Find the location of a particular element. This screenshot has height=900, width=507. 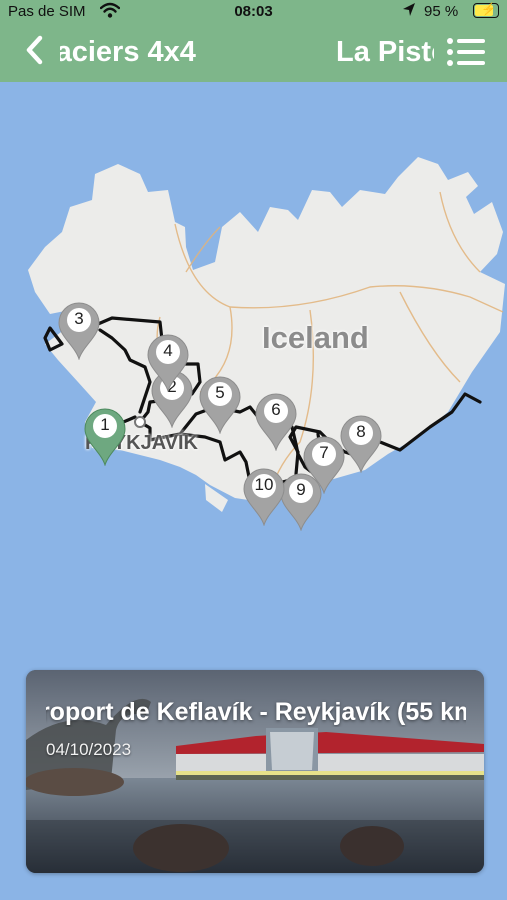

country-label: Iceland is located at coordinates (315, 337).